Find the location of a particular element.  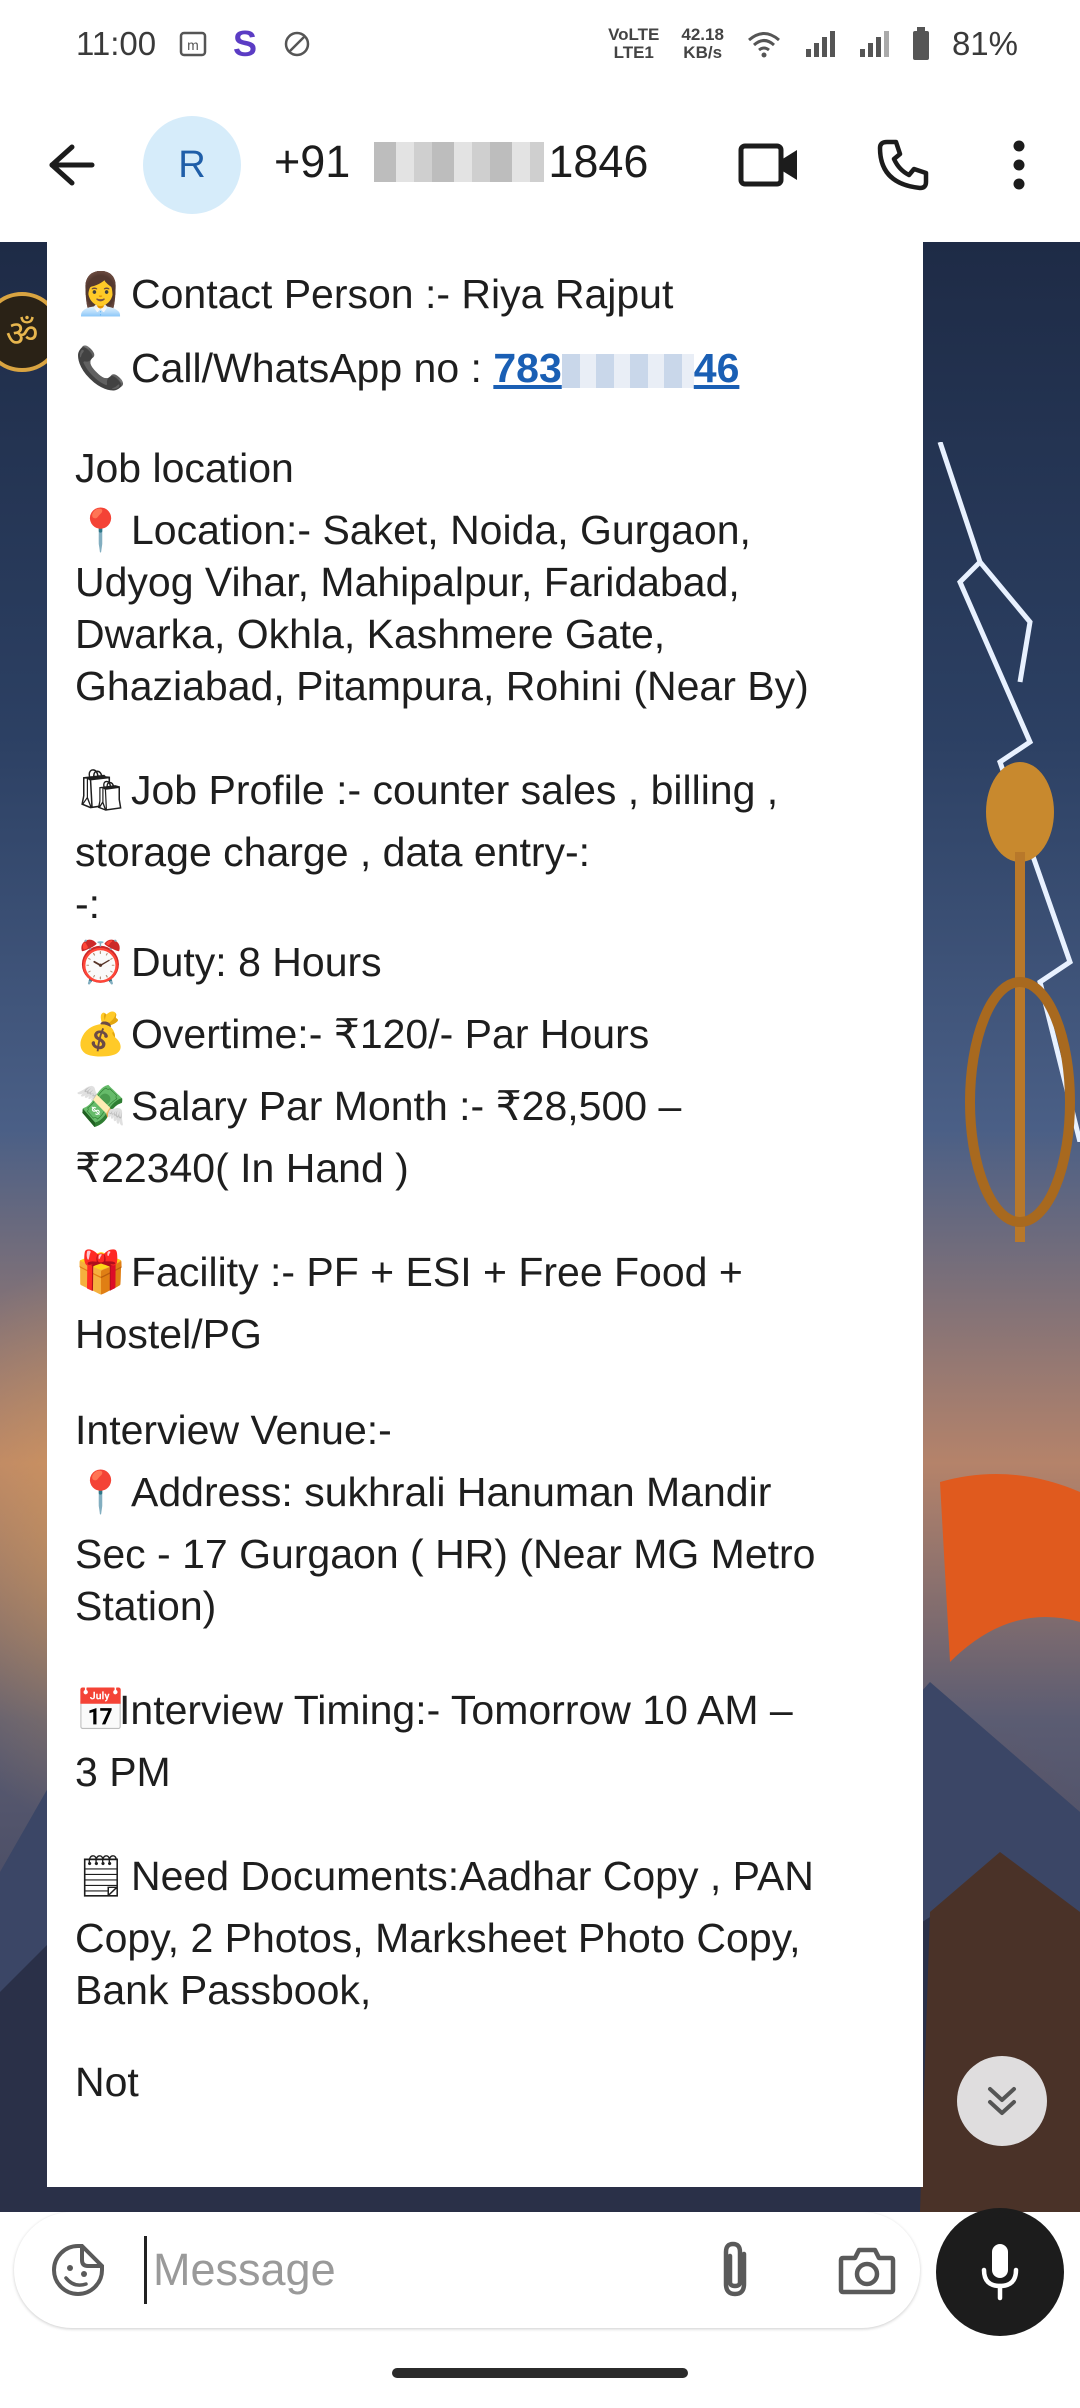

redacted-phone-block is located at coordinates (627, 371).